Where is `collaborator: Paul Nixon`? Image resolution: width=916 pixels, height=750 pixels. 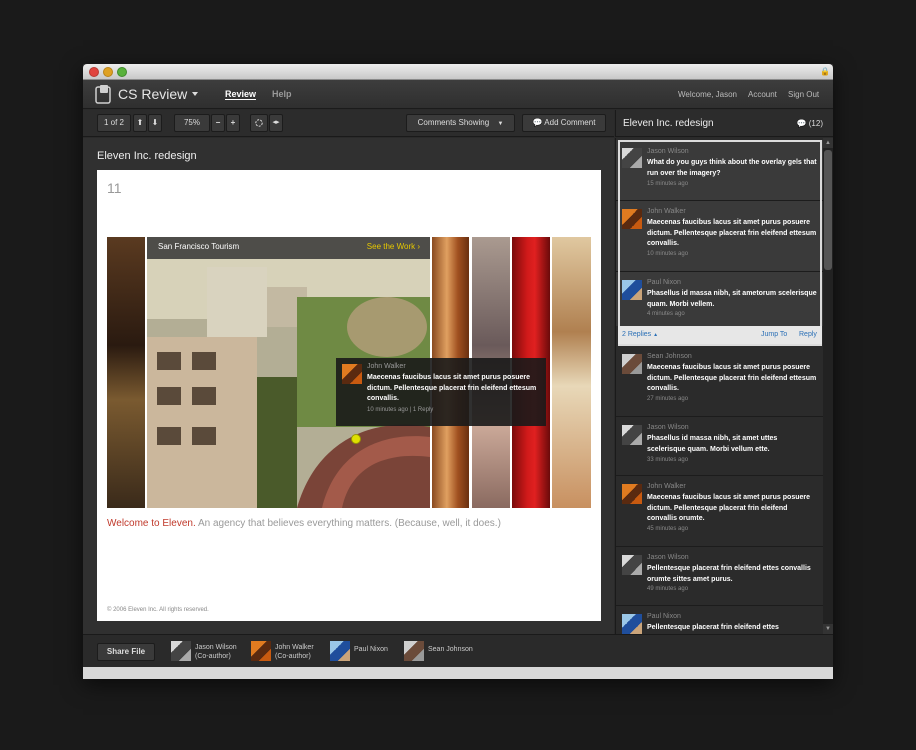
collaborator: Paul Nixon is located at coordinates (365, 652).